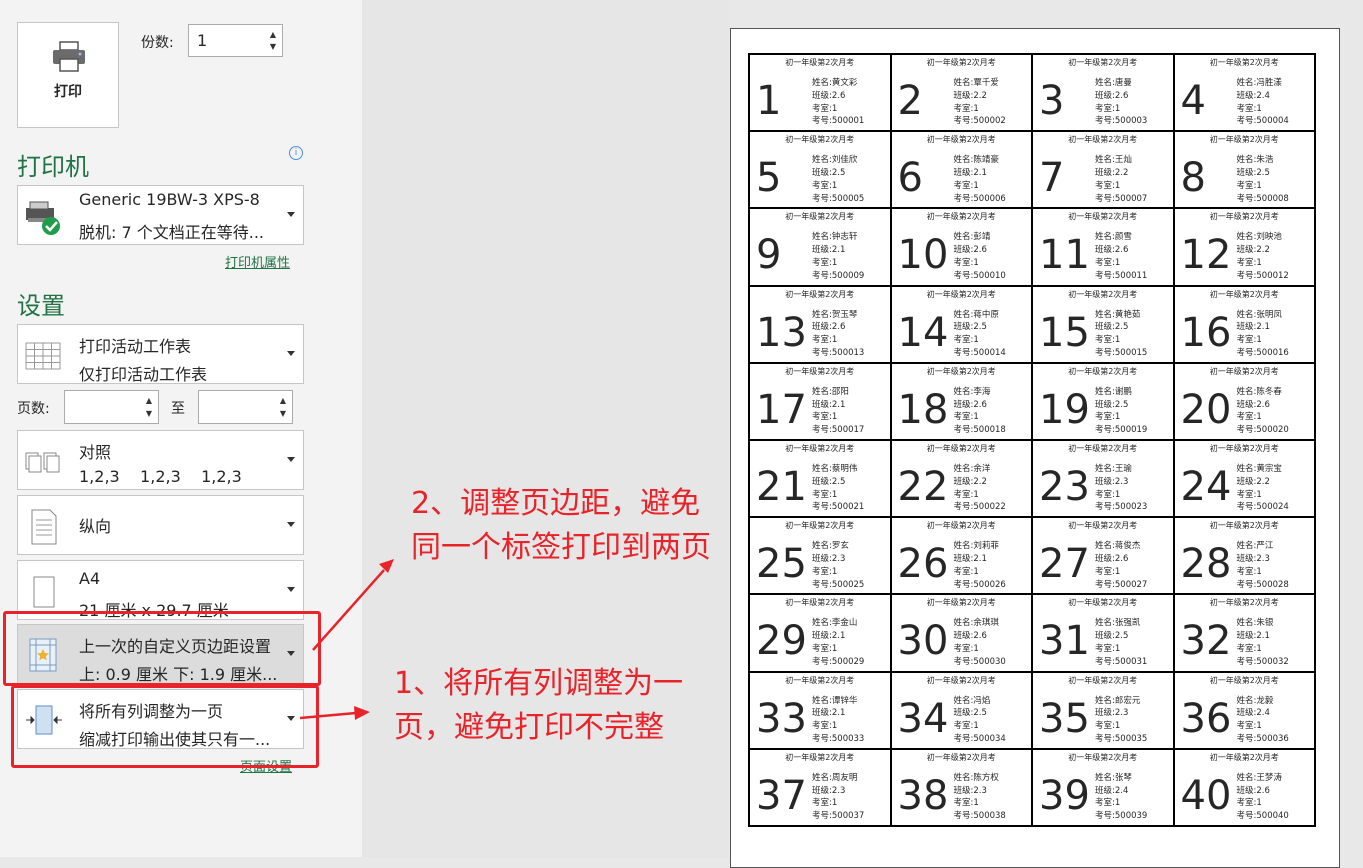 The image size is (1363, 868). I want to click on label-number: 7, so click(1052, 178).